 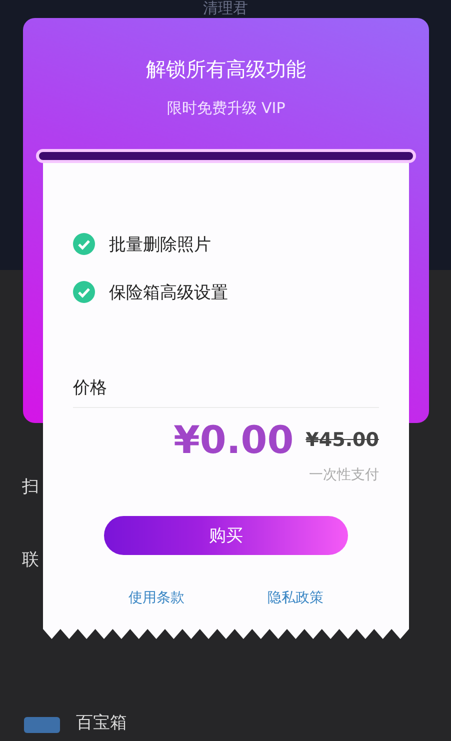 What do you see at coordinates (30, 560) in the screenshot?
I see `menu-item-label: 联` at bounding box center [30, 560].